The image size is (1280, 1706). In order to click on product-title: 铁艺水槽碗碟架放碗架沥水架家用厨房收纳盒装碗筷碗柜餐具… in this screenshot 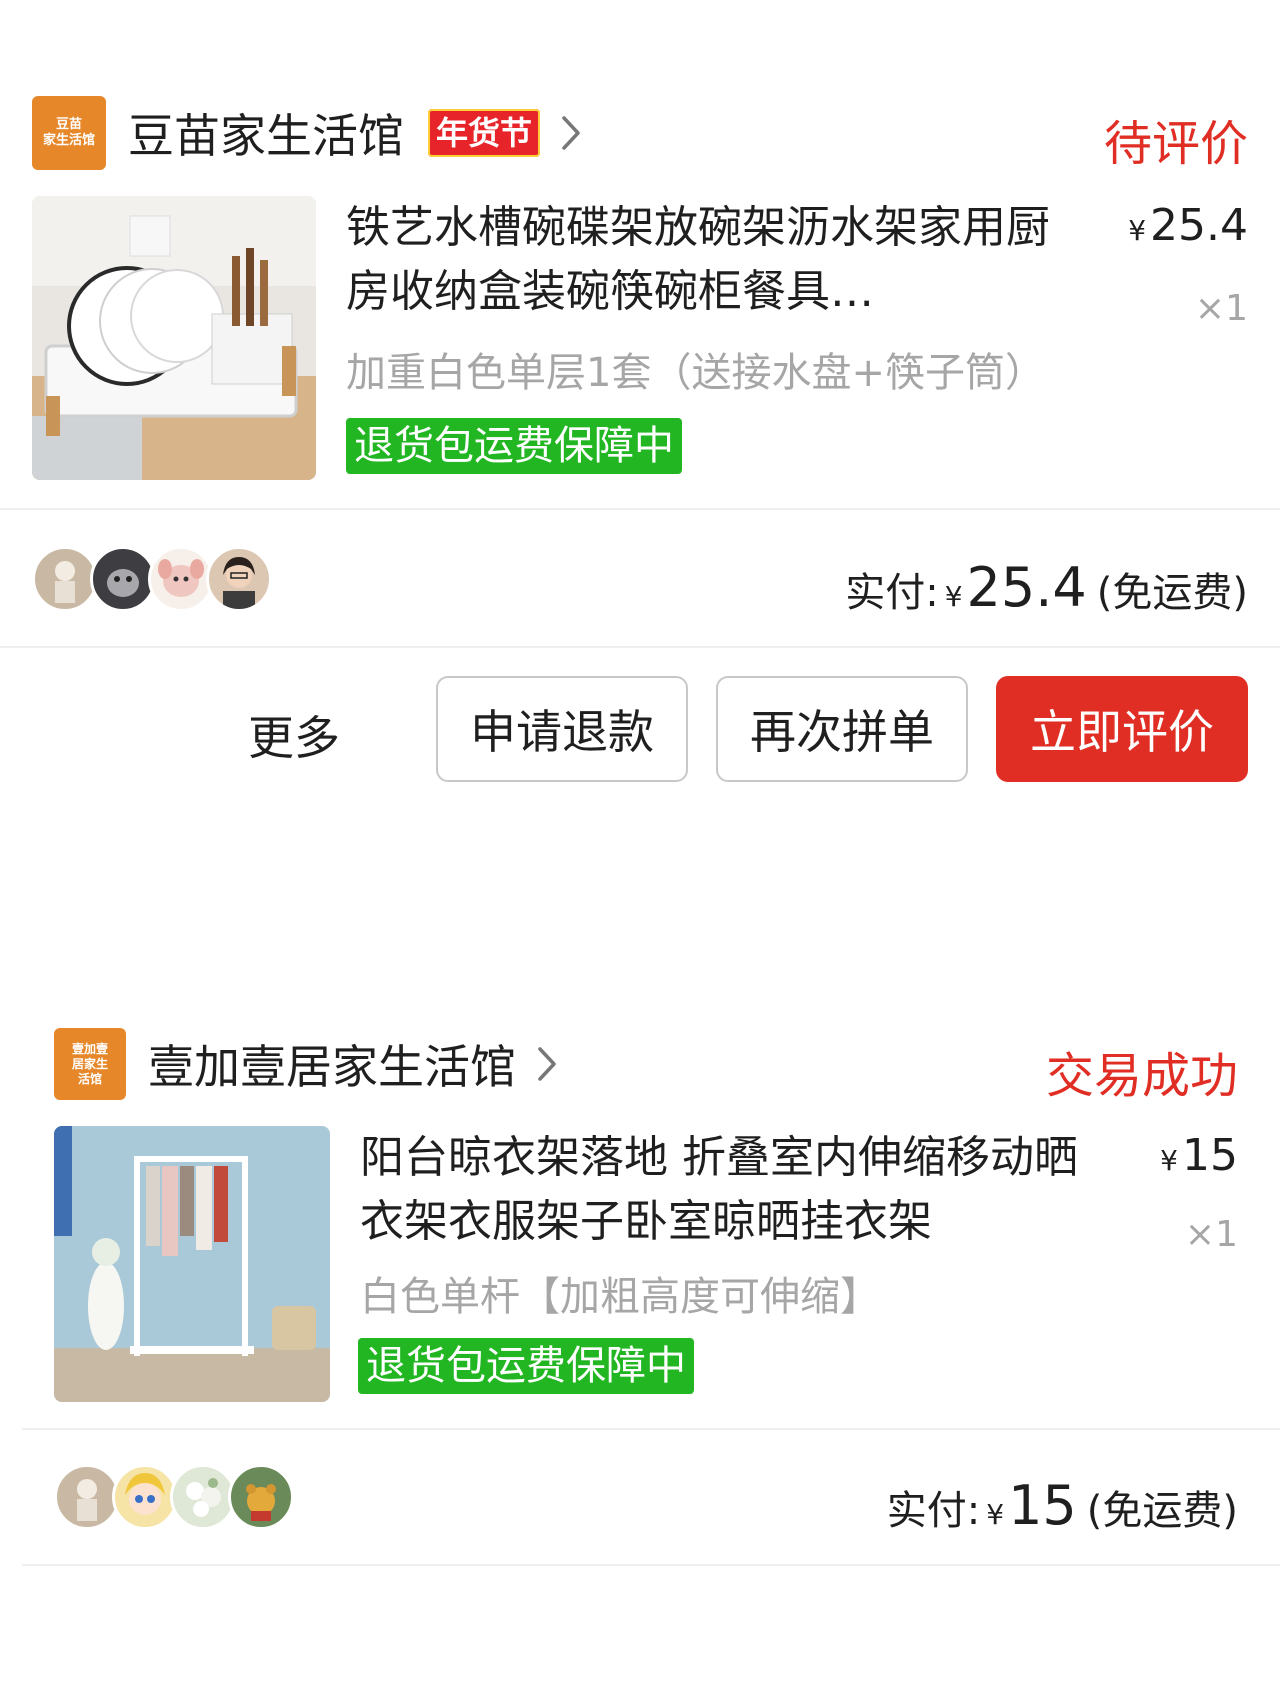, I will do `click(706, 260)`.